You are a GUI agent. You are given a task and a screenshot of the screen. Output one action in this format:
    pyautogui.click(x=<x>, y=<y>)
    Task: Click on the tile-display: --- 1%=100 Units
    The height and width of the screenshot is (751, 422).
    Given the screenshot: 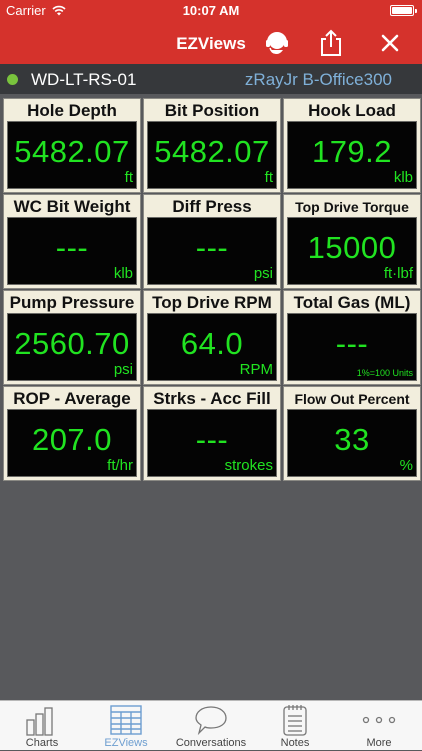 What is the action you would take?
    pyautogui.click(x=352, y=347)
    